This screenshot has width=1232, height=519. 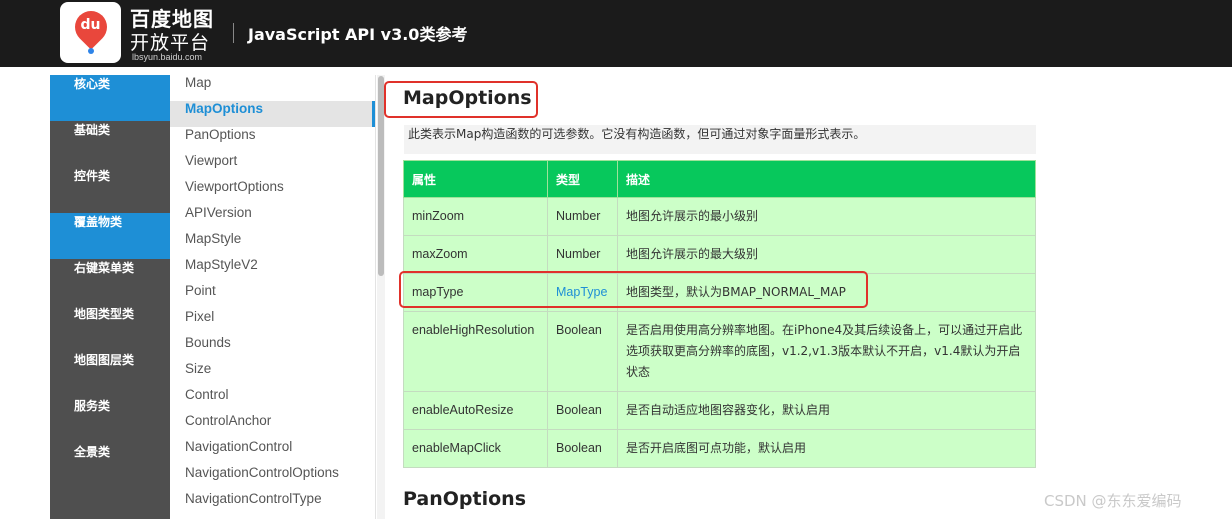 I want to click on table-row: minZoom Number 地图允许展示的最小级别, so click(x=719, y=216).